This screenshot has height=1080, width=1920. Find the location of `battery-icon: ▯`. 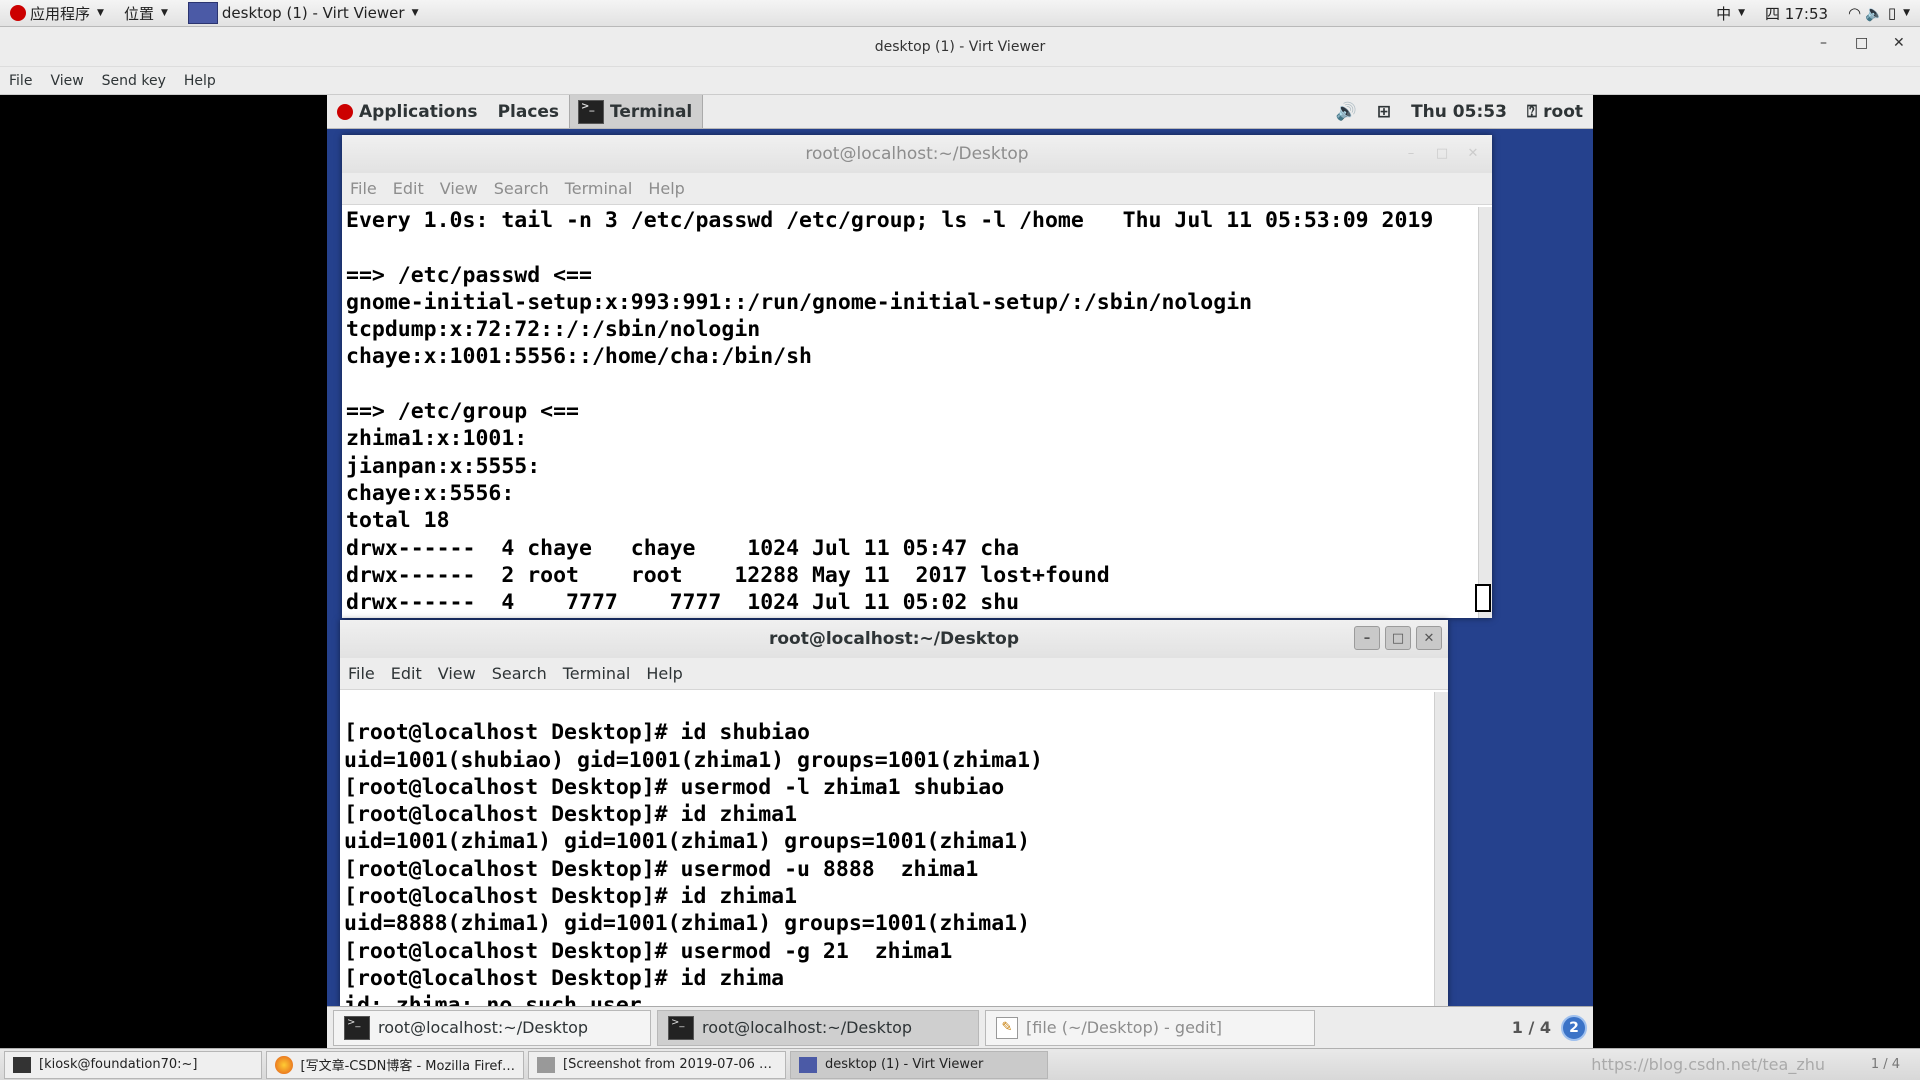

battery-icon: ▯ is located at coordinates (1892, 13).